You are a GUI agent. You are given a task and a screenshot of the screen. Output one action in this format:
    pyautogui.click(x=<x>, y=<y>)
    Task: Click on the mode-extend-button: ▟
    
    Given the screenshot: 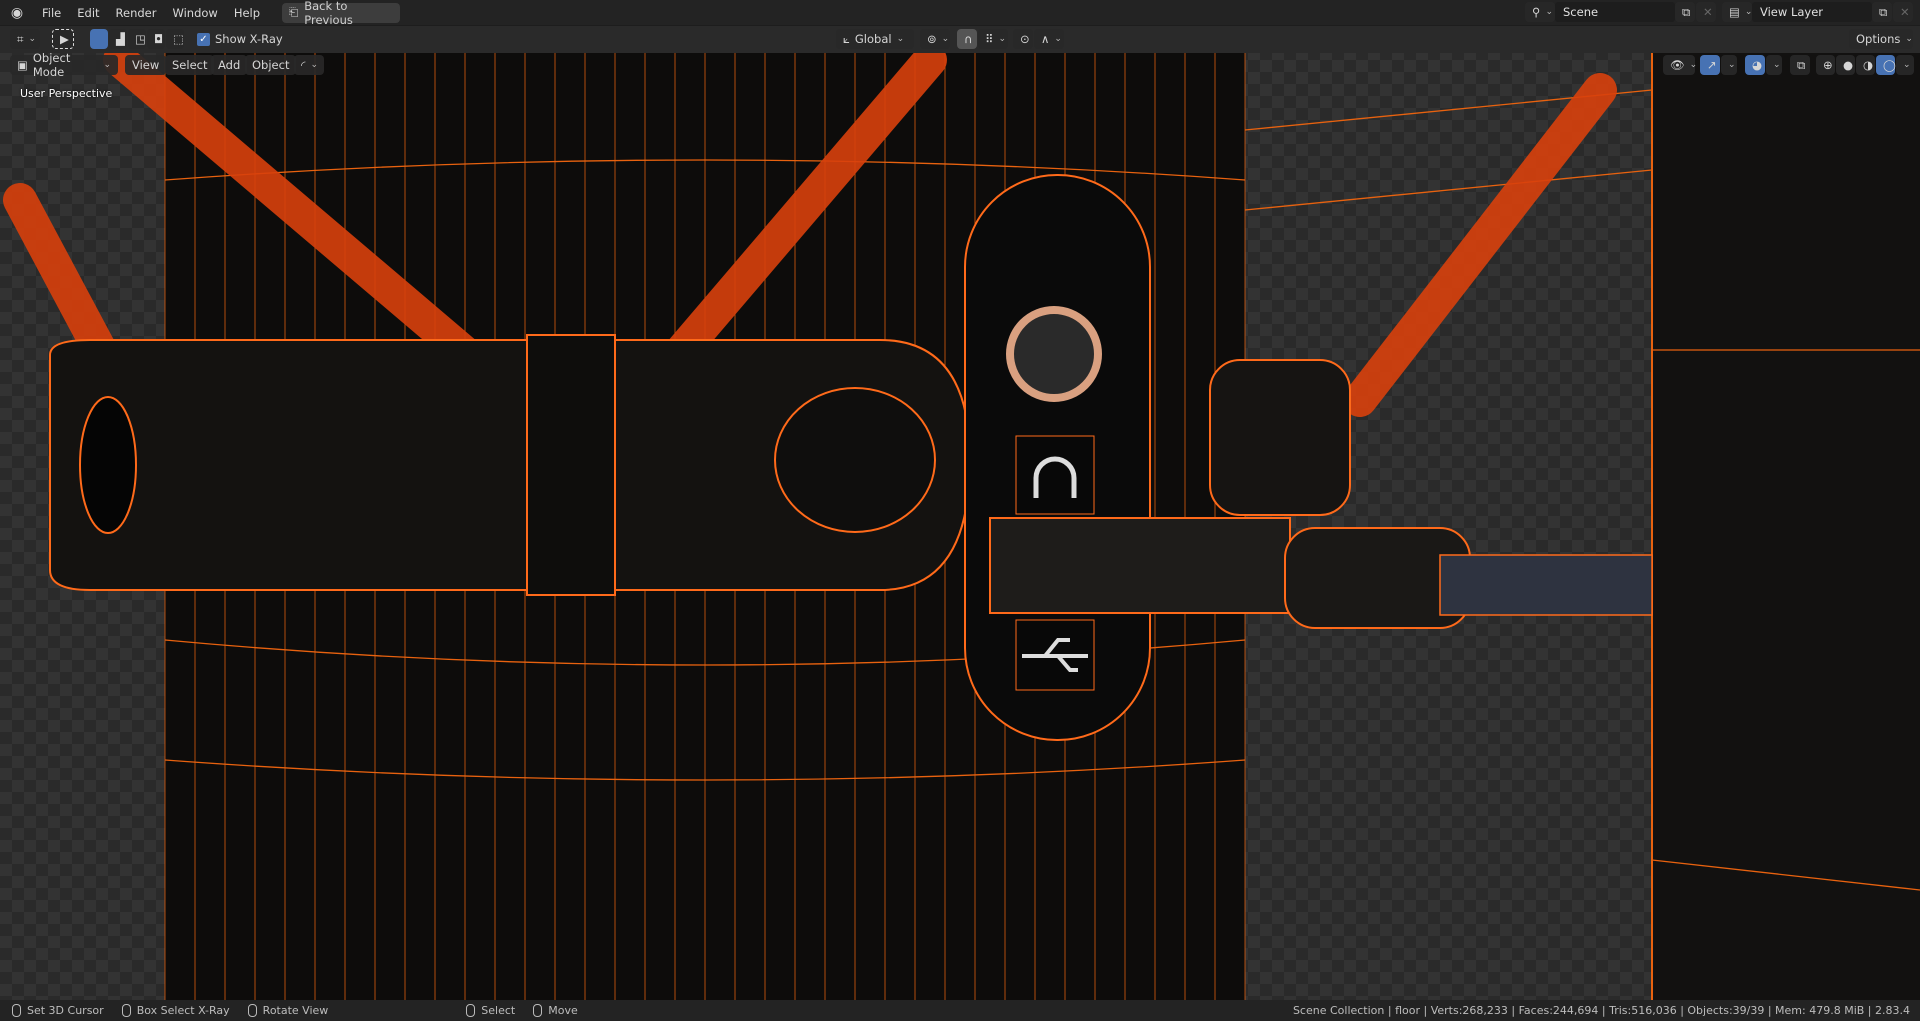 What is the action you would take?
    pyautogui.click(x=118, y=39)
    